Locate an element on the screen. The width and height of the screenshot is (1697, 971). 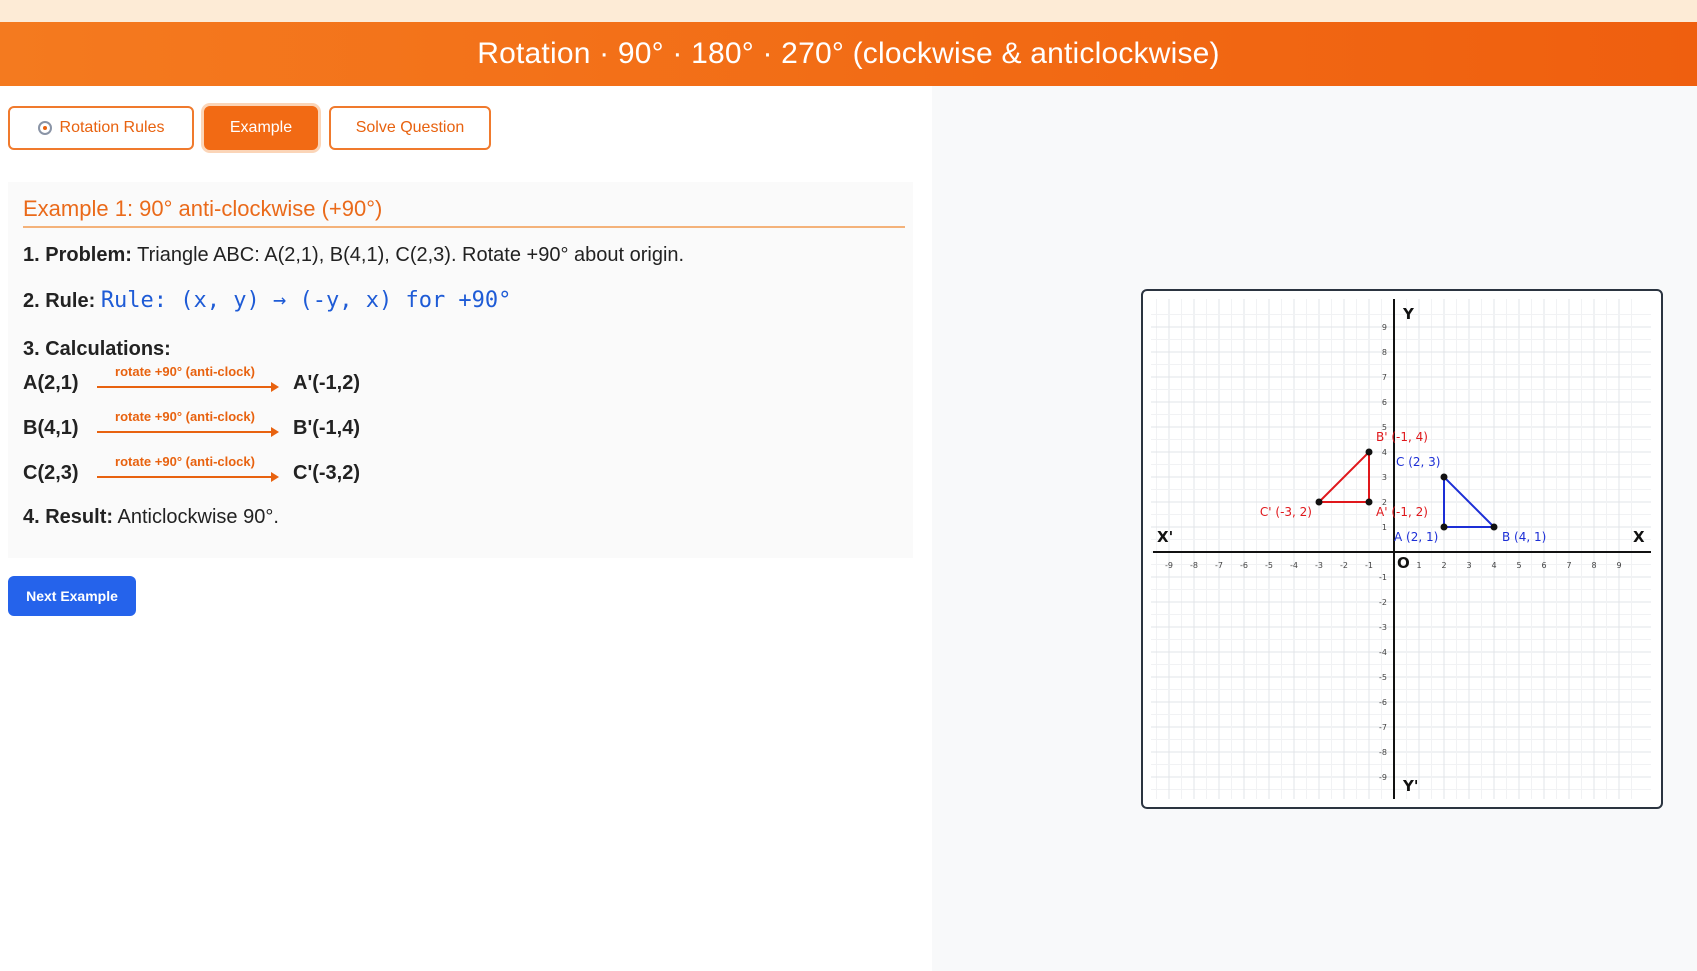
step-rule: 2. Rule: Rule: (x, y) → (-y, x) for +90° is located at coordinates (267, 300).